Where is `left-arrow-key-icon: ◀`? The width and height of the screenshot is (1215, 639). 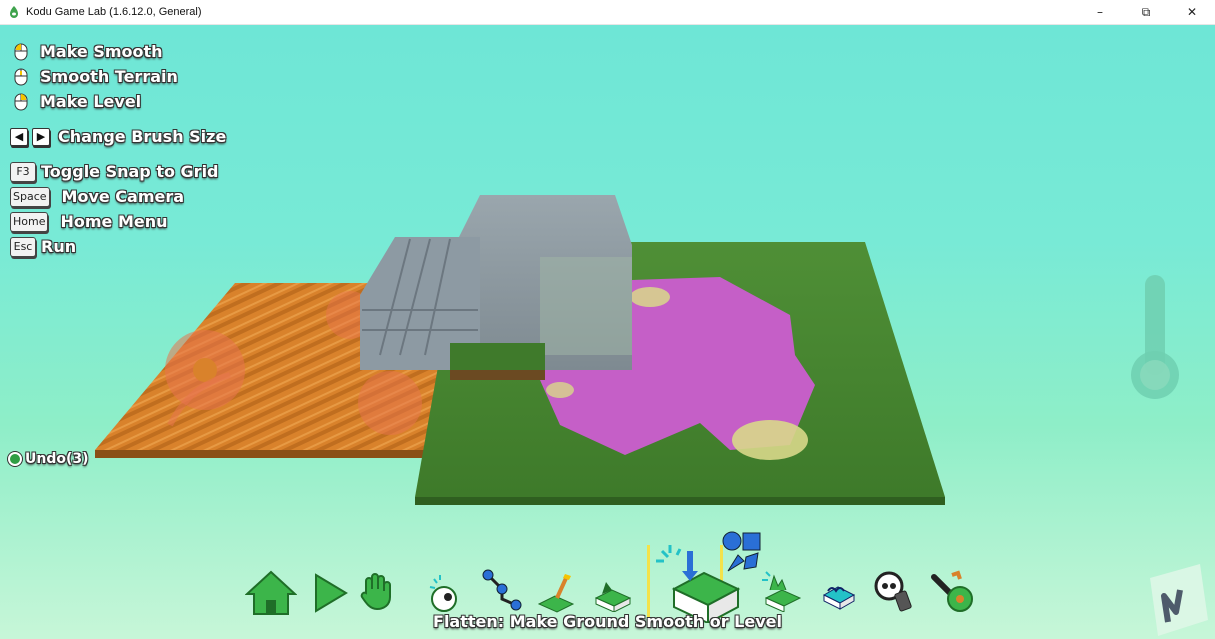 left-arrow-key-icon: ◀ is located at coordinates (19, 136).